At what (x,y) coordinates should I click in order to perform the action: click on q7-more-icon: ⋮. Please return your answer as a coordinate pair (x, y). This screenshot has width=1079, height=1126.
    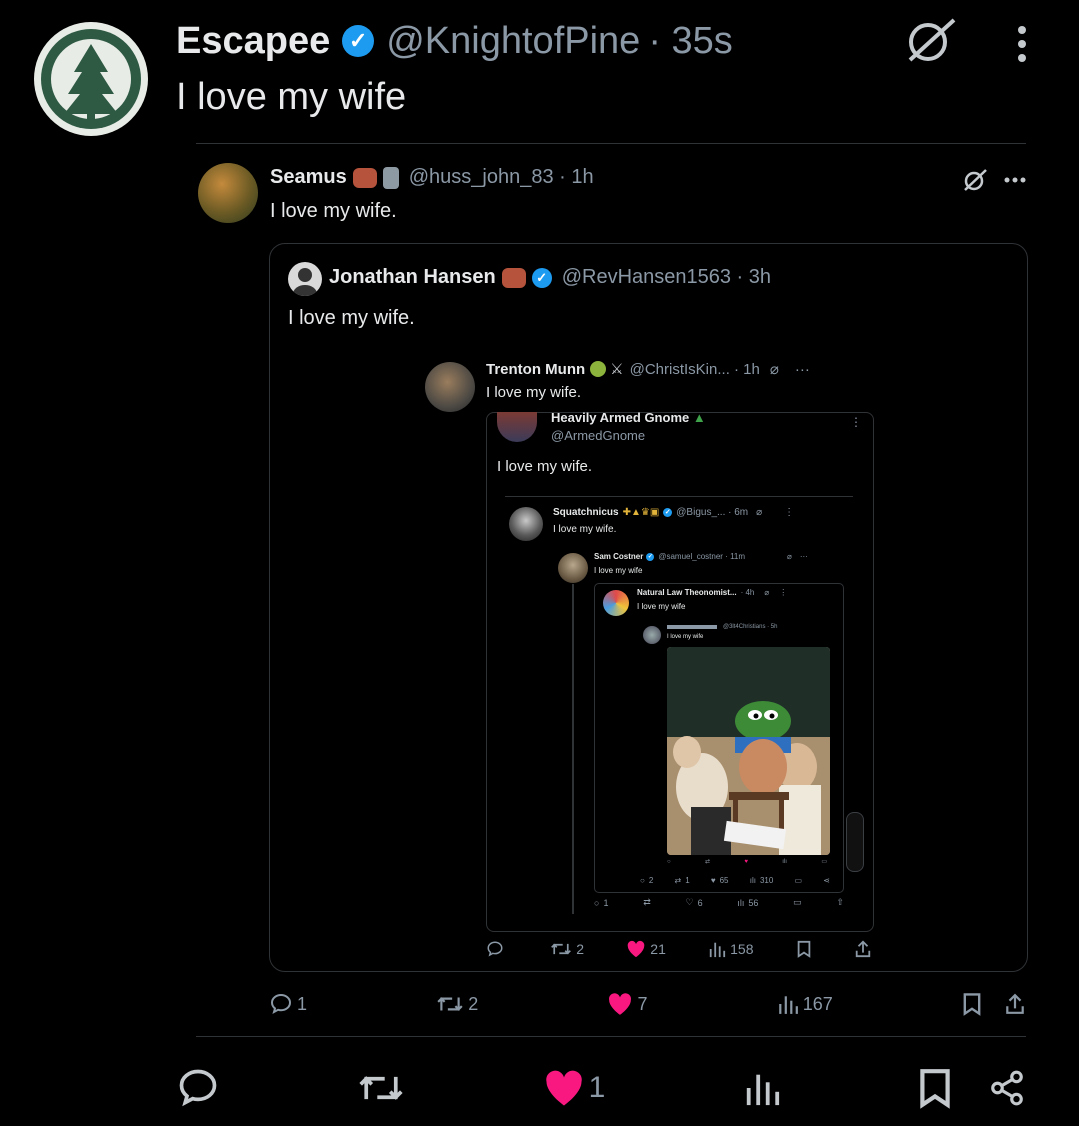
    Looking at the image, I should click on (783, 592).